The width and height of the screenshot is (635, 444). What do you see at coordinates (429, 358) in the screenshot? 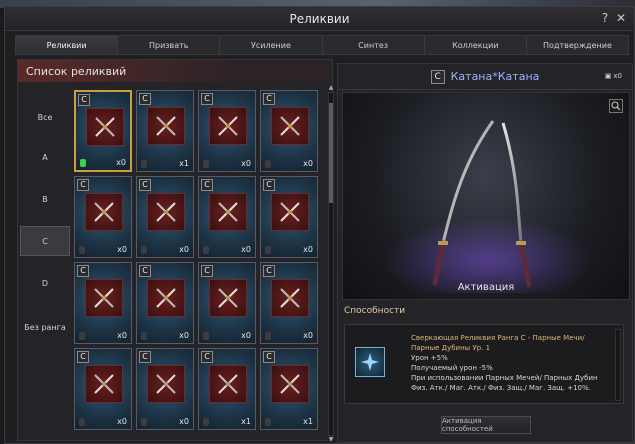
I see `ability-line-damage: Урон +5%` at bounding box center [429, 358].